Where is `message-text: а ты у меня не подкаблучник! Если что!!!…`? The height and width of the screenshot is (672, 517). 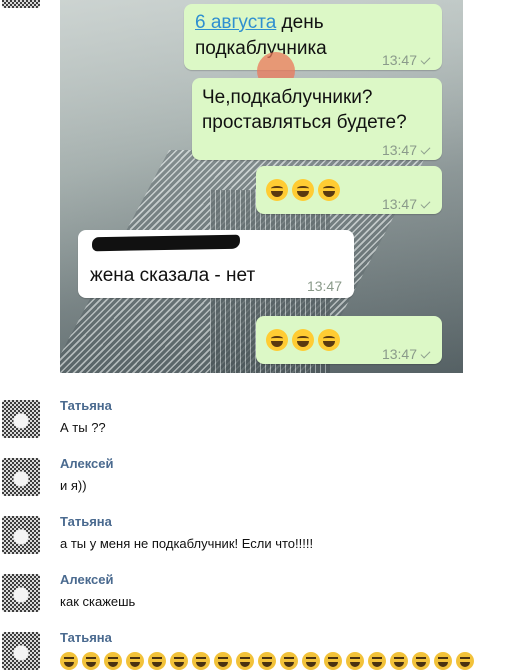 message-text: а ты у меня не подкаблучник! Если что!!!… is located at coordinates (187, 543).